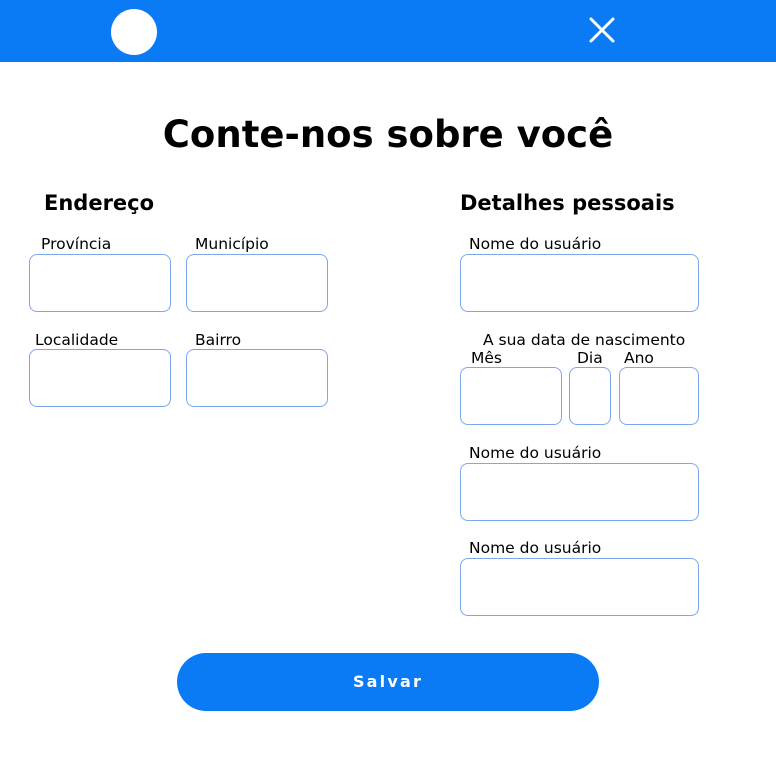 The height and width of the screenshot is (768, 776). I want to click on day-label: Dia, so click(590, 358).